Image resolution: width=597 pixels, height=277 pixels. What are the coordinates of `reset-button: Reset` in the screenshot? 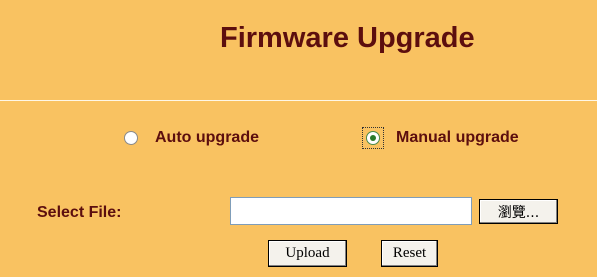 It's located at (409, 253).